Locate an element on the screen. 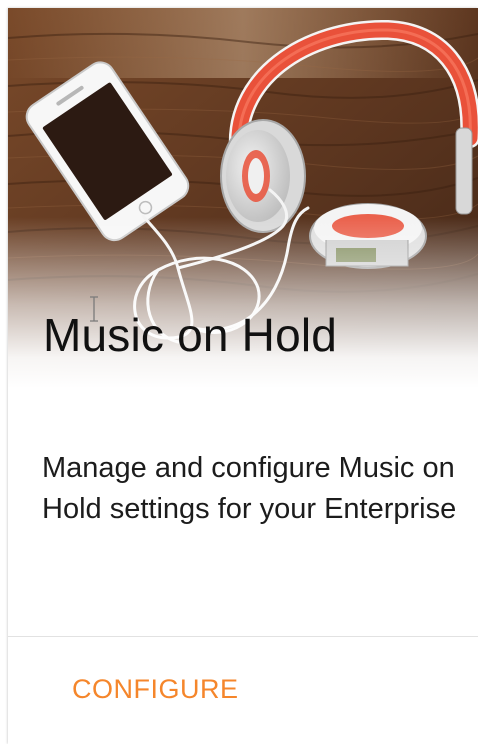 This screenshot has height=744, width=478. configure-button: CONFIGURE is located at coordinates (155, 689).